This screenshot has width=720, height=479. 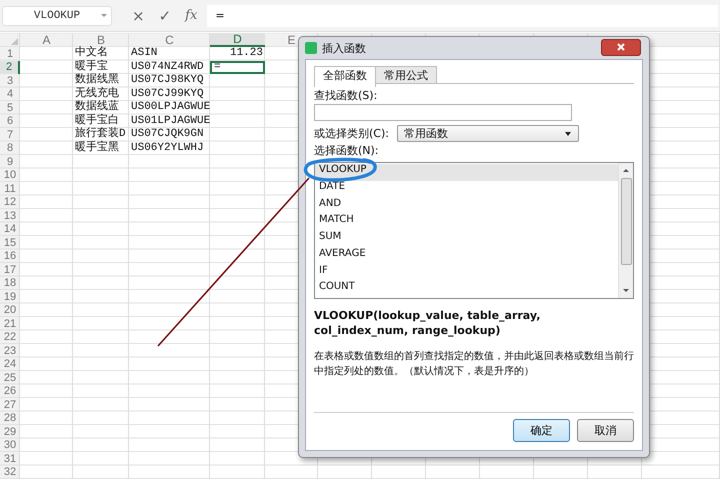 What do you see at coordinates (91, 53) in the screenshot?
I see `table-cell-text: 中文名` at bounding box center [91, 53].